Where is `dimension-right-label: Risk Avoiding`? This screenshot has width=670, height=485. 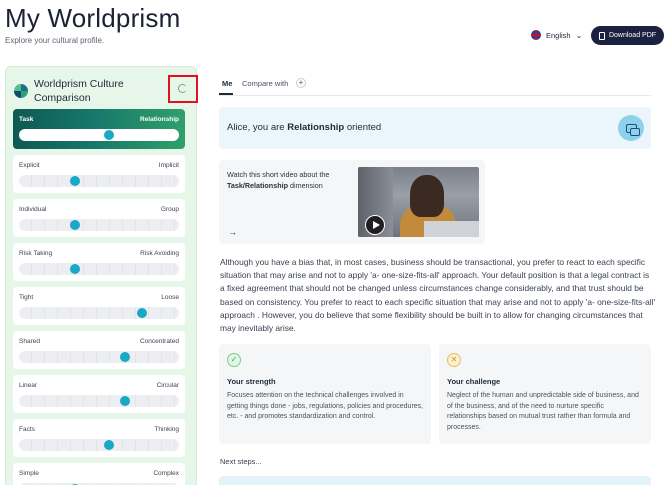 dimension-right-label: Risk Avoiding is located at coordinates (159, 253).